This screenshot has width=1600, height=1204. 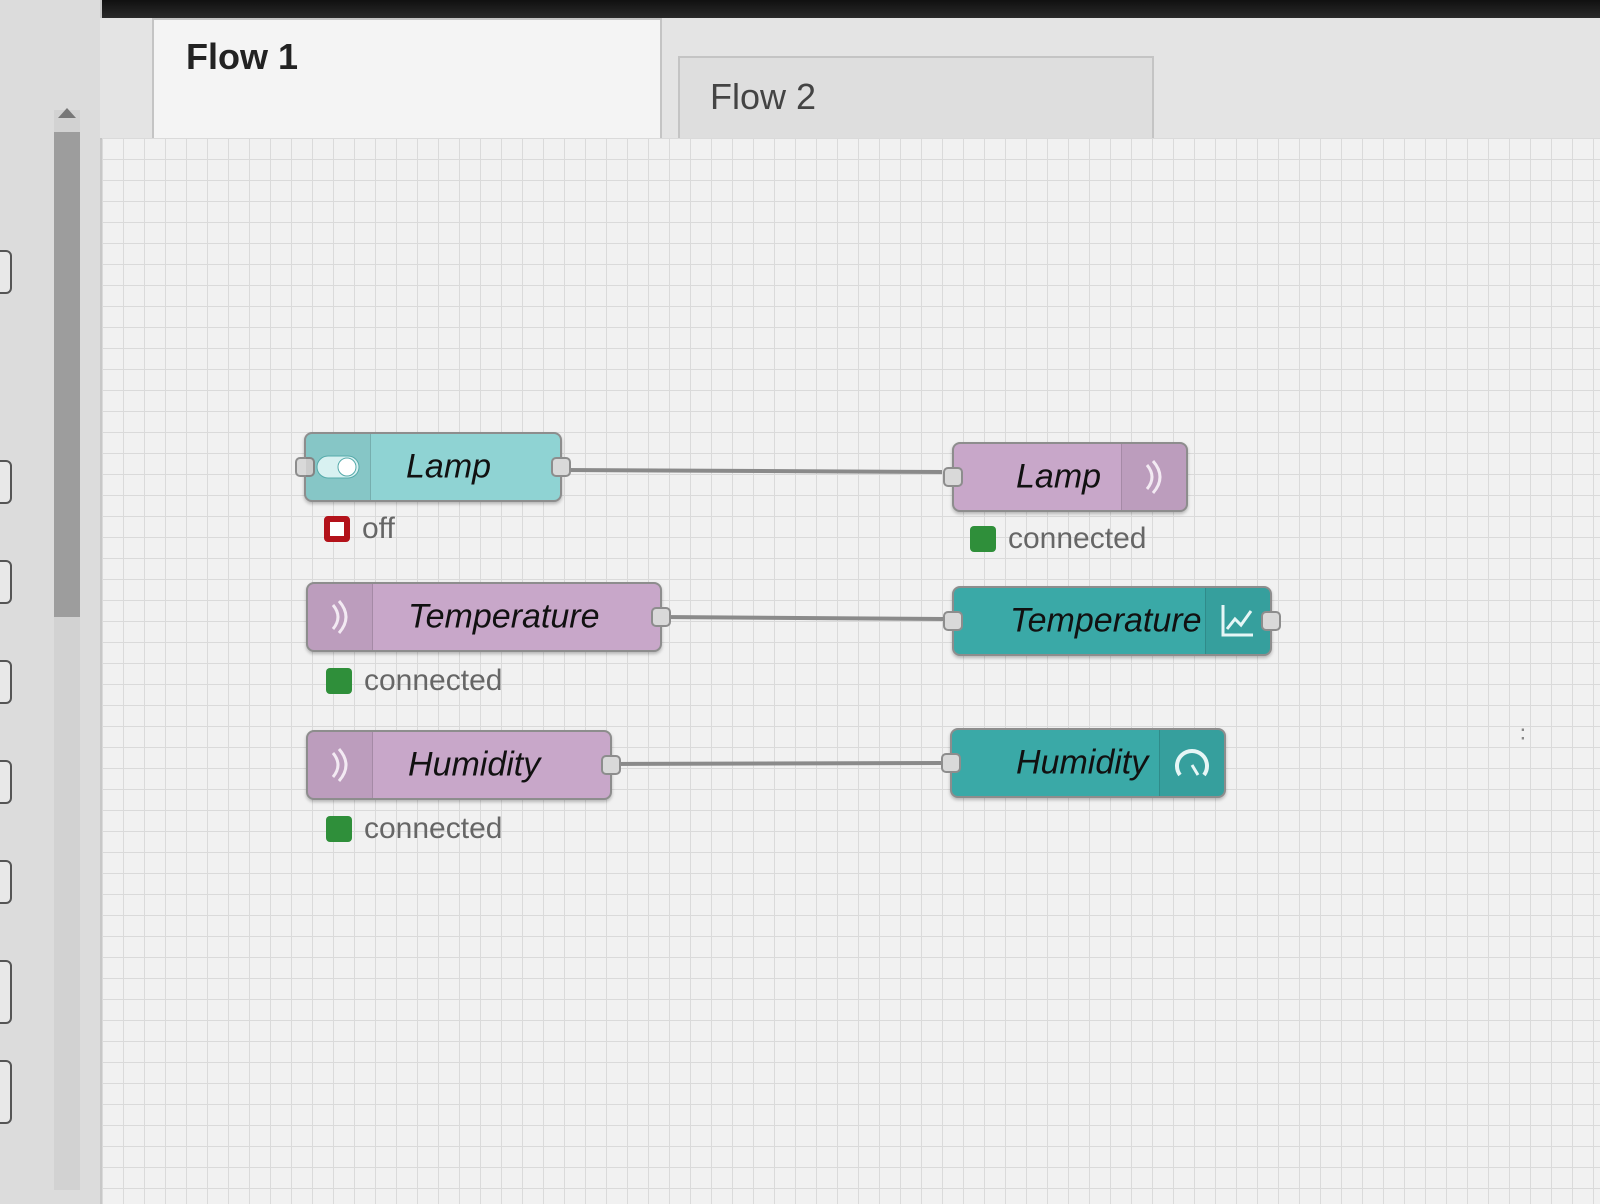 I want to click on temperature-mqtt-status: connected, so click(x=414, y=681).